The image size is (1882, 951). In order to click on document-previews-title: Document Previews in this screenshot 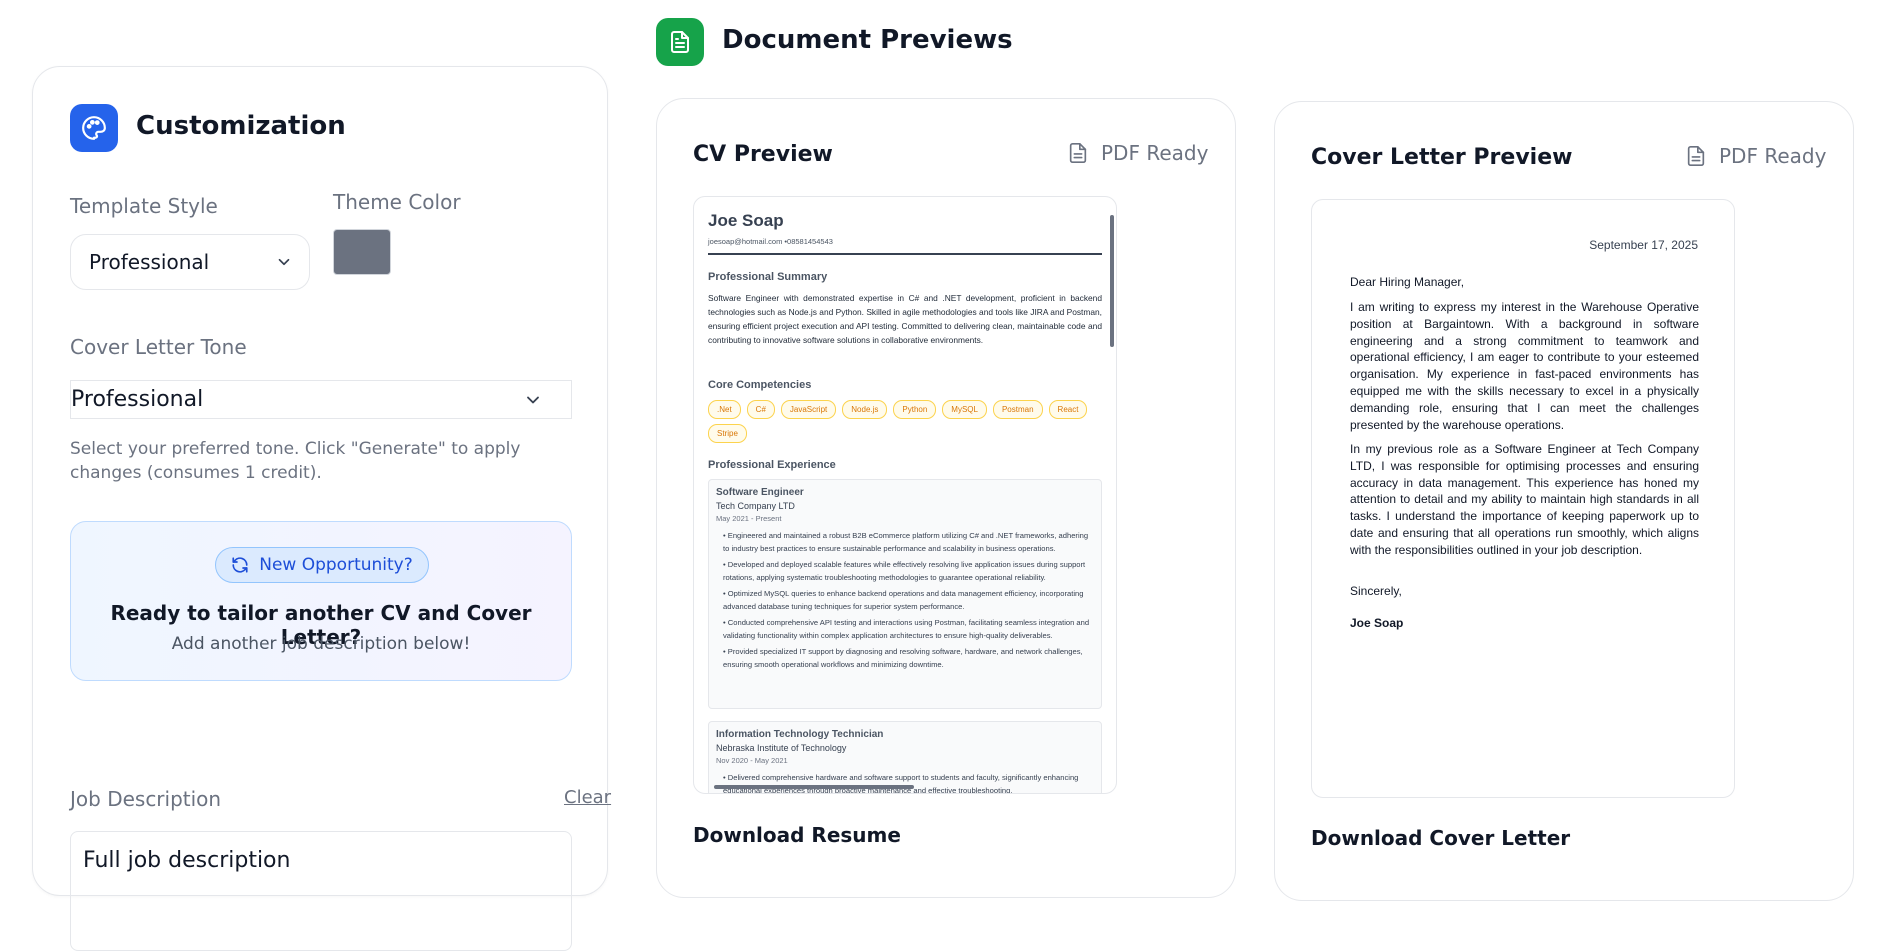, I will do `click(867, 40)`.